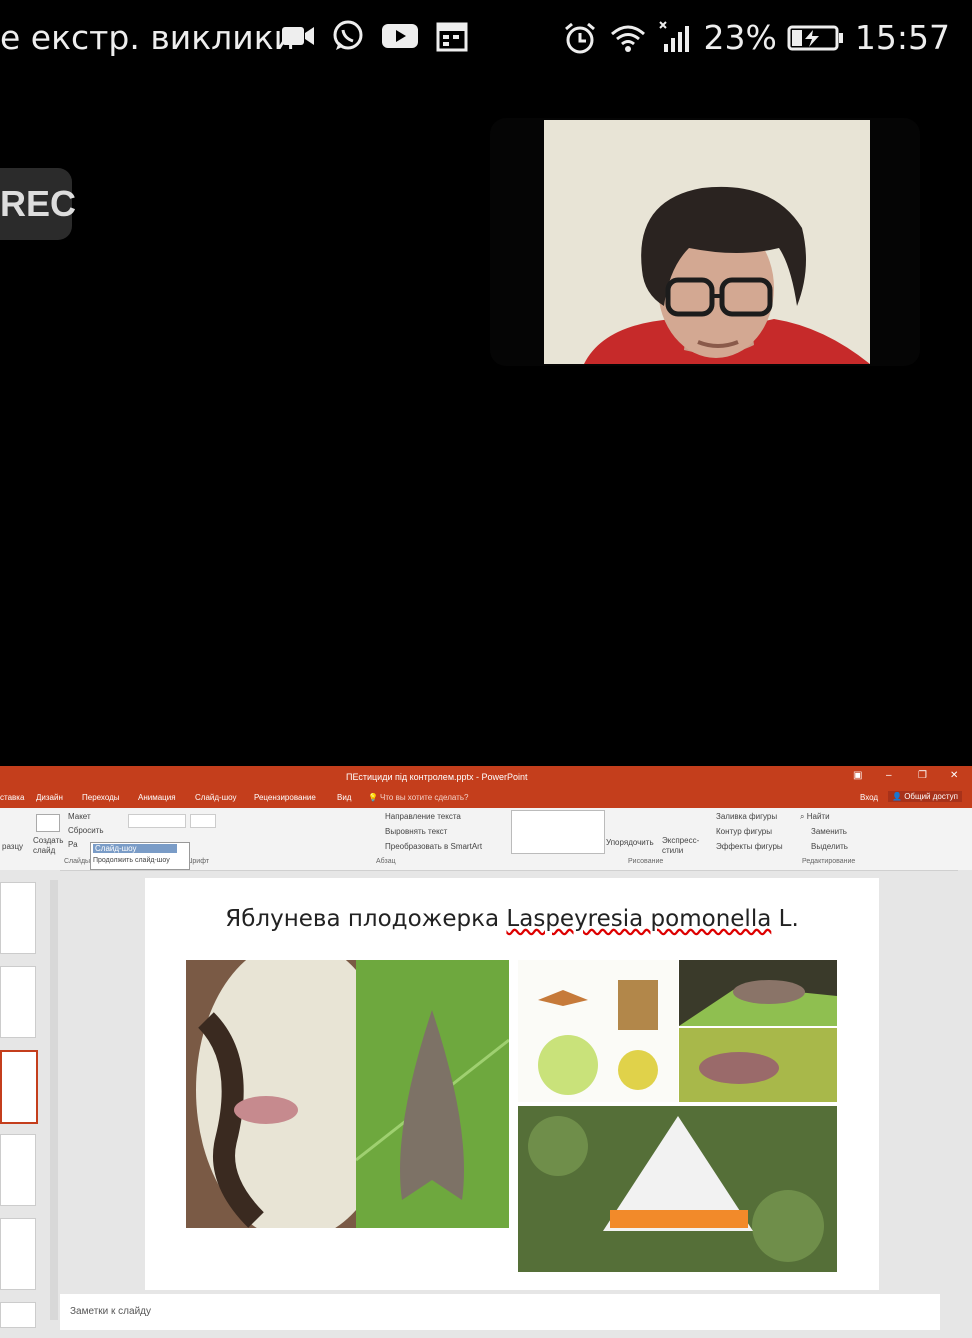  Describe the element at coordinates (140, 856) in the screenshot. I see `tooltip: Слайд-шоу Продолжить слайд-шоу` at that location.